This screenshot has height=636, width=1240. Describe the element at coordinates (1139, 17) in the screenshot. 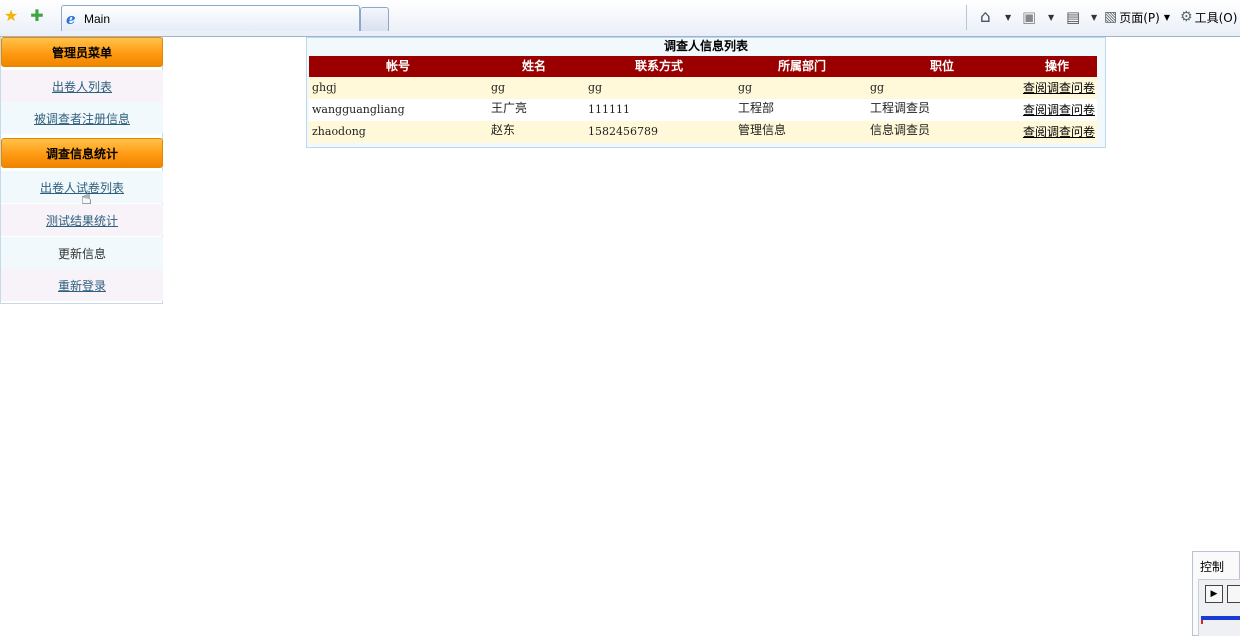

I see `page-menu-label: 页面(P)` at that location.